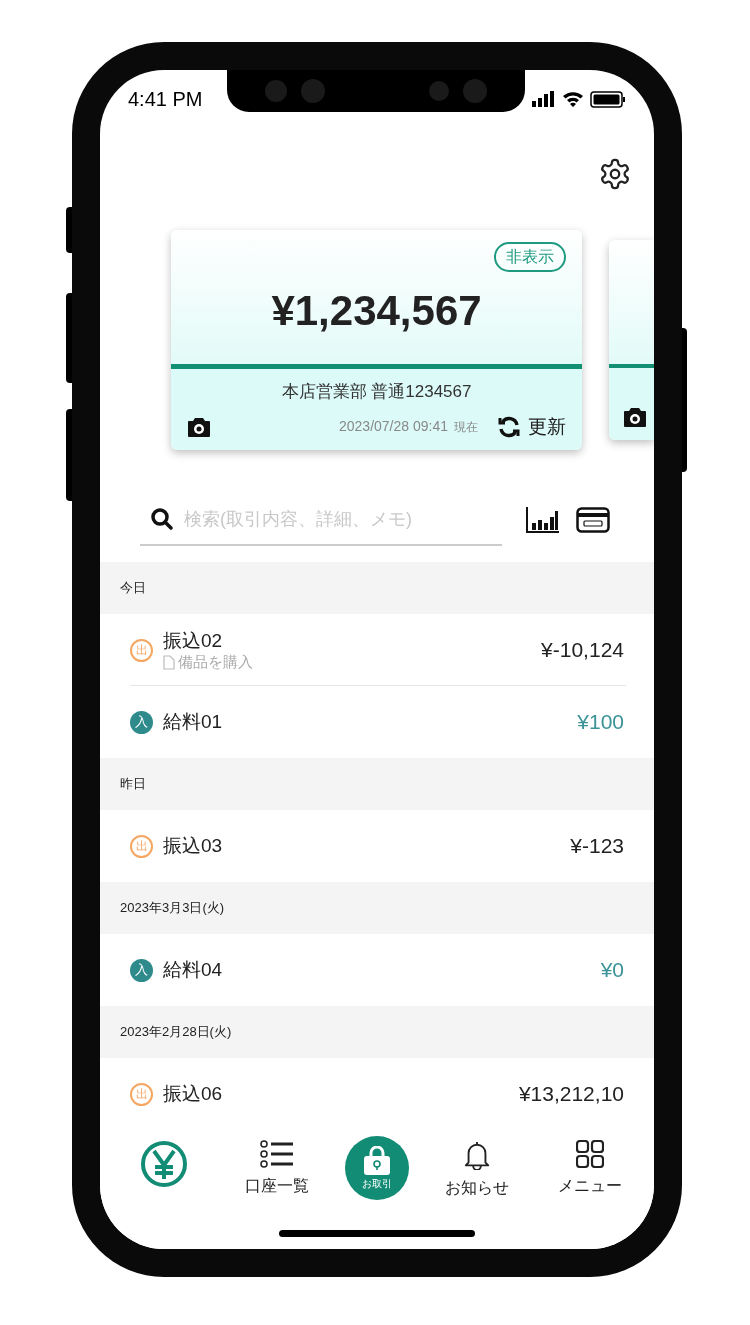 This screenshot has width=750, height=1325. What do you see at coordinates (608, 99) in the screenshot?
I see `battery-icon` at bounding box center [608, 99].